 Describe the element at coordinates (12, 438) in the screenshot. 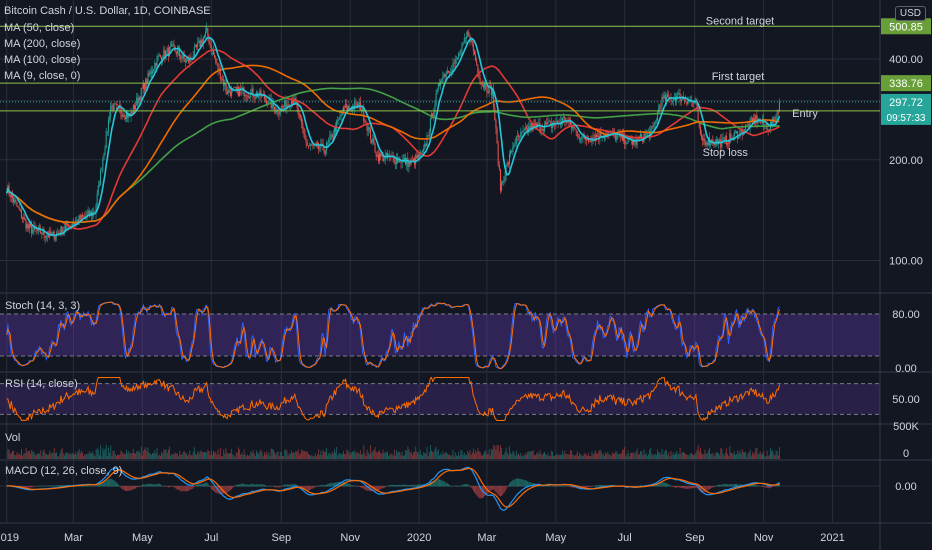

I see `volume-label: Vol` at that location.